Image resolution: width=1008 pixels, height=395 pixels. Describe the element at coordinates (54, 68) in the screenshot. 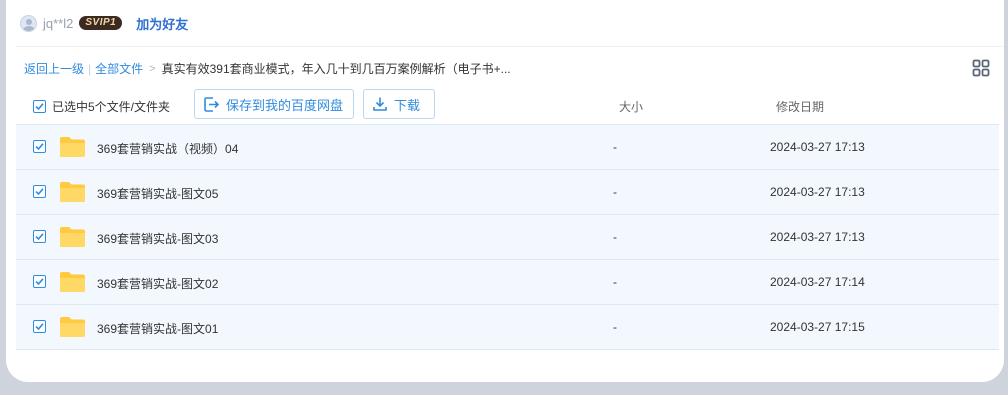

I see `back-link: 返回上一级` at that location.